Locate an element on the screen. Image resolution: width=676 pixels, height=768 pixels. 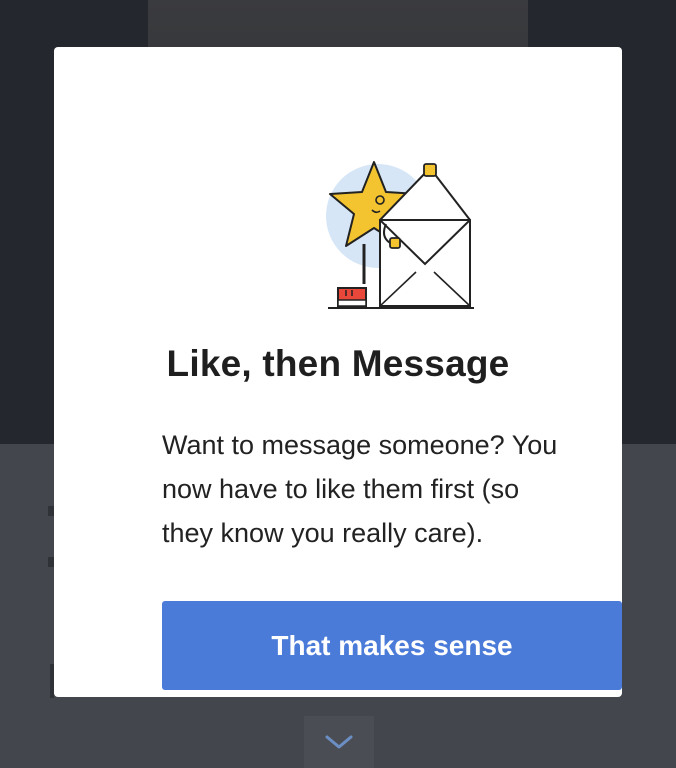
that-makes-sense-button: That makes sense is located at coordinates (392, 645).